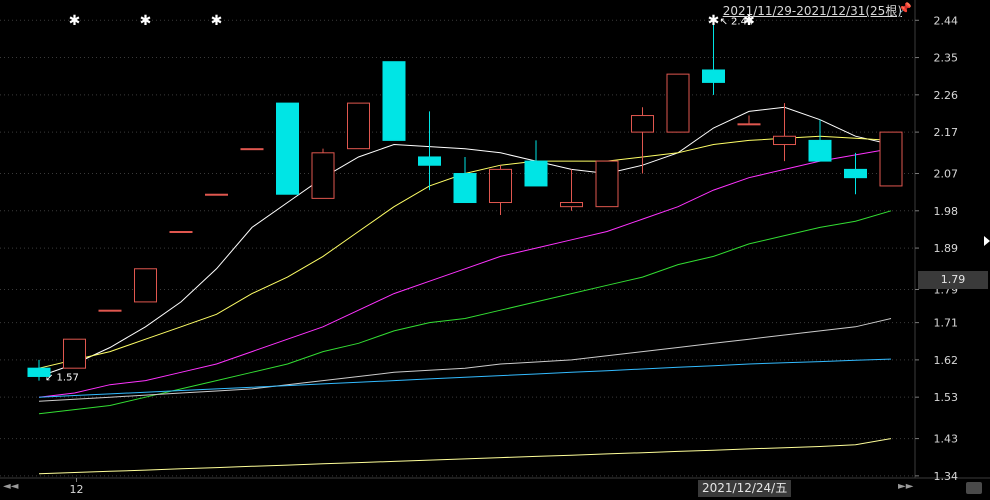 The height and width of the screenshot is (500, 990). I want to click on y-tick-label: 2.07, so click(946, 174).